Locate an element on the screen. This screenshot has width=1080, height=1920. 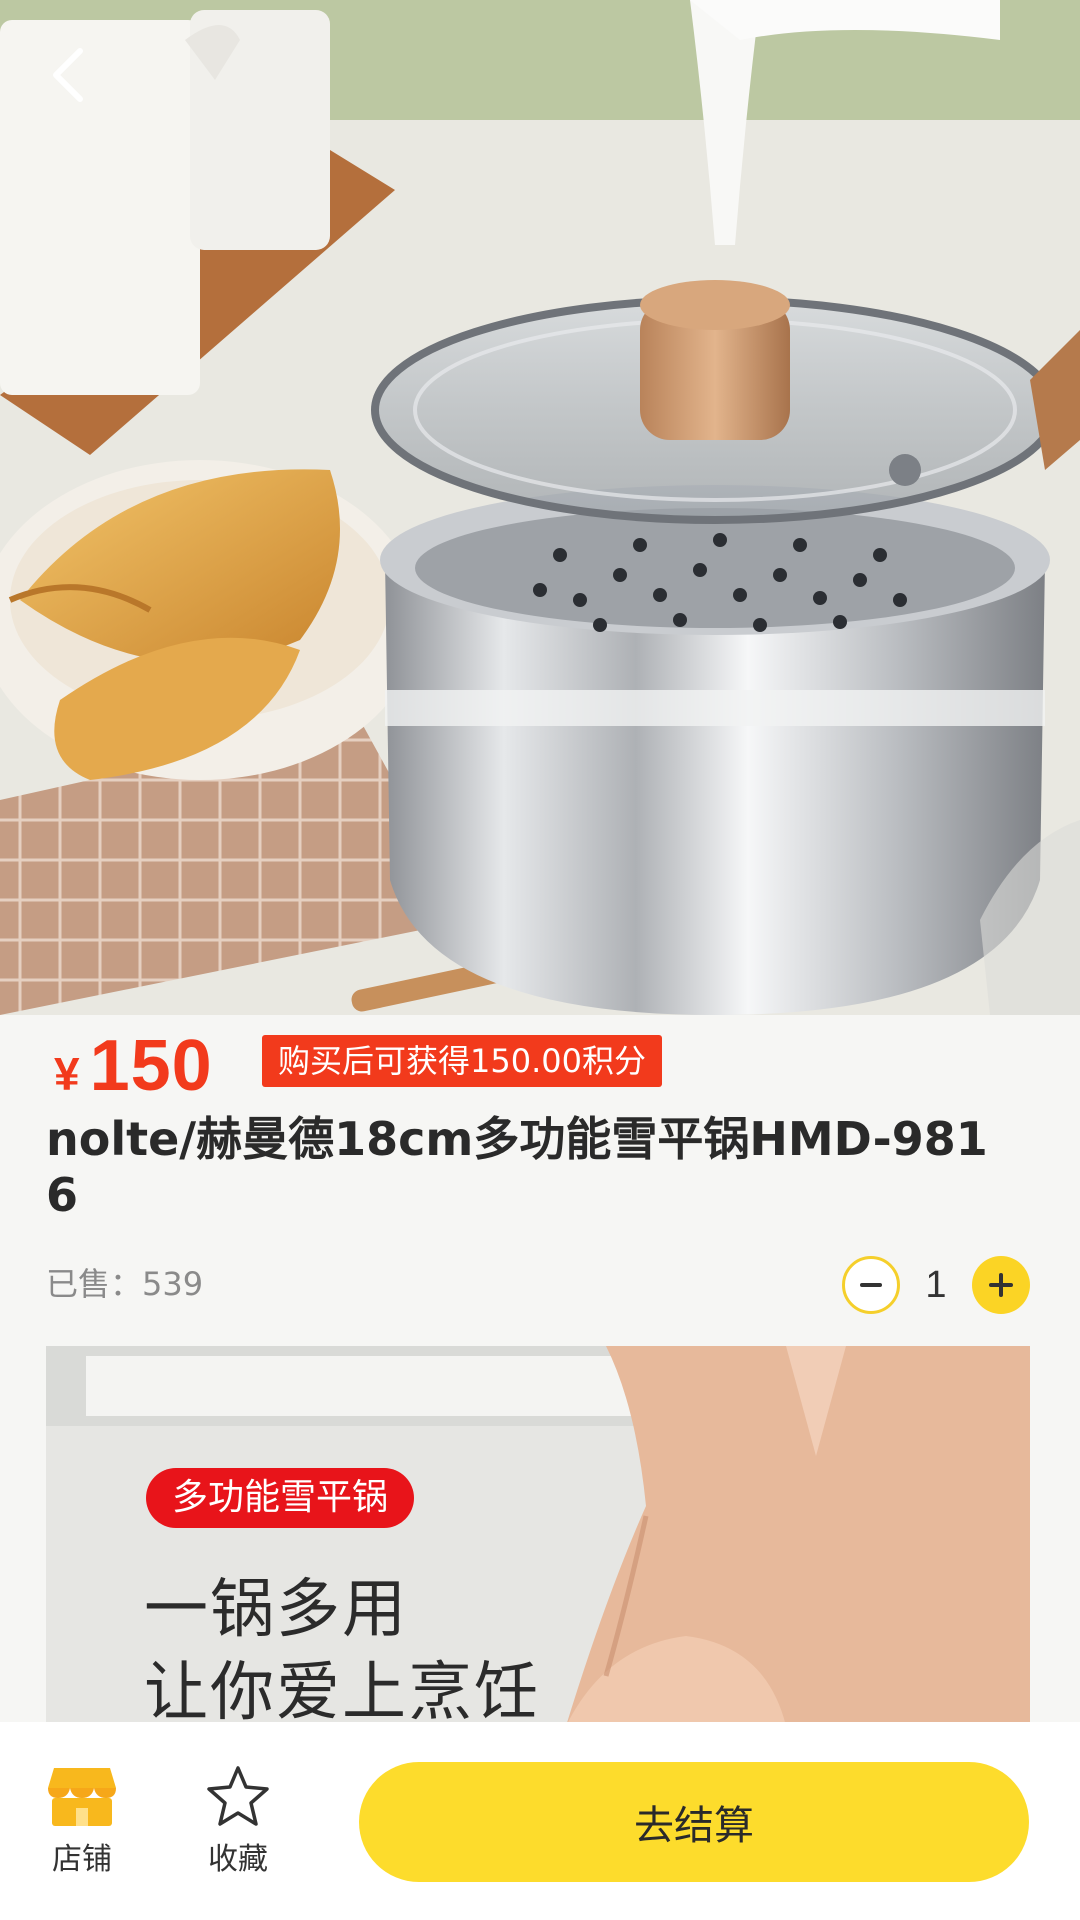
shop-button: 店铺 is located at coordinates (82, 1821).